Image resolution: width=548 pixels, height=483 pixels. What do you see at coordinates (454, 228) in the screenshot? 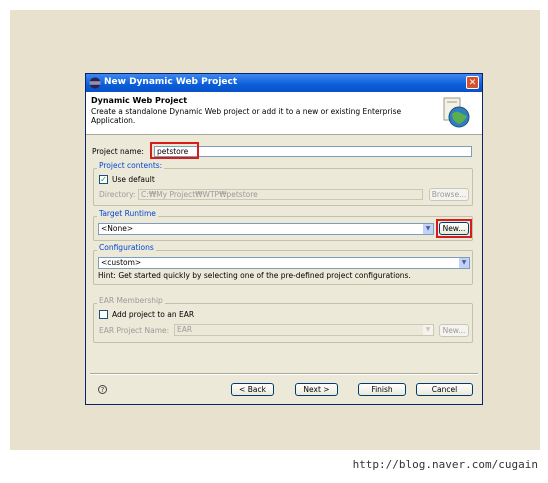
I see `new-runtime-highlight` at bounding box center [454, 228].